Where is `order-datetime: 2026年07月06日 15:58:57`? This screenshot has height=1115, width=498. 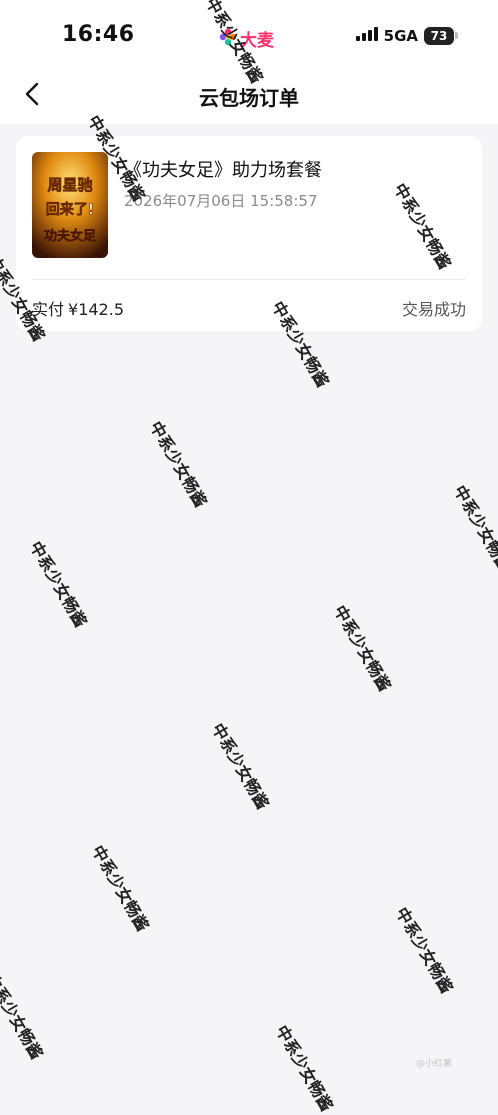
order-datetime: 2026年07月06日 15:58:57 is located at coordinates (221, 201).